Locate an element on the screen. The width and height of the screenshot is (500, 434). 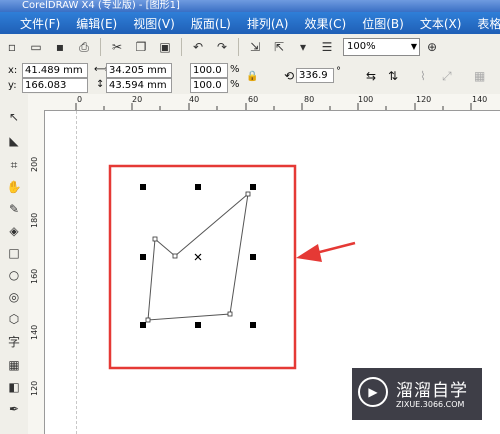
welcome-screen-icon: ☰ is located at coordinates (327, 47).